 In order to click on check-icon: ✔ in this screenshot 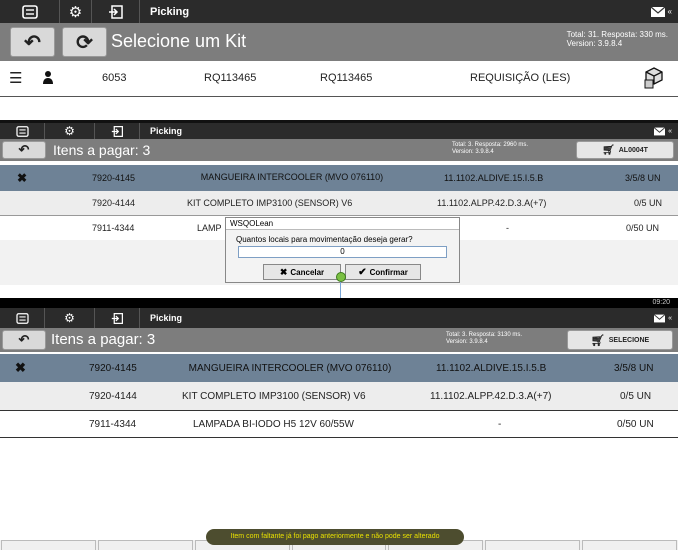, I will do `click(362, 272)`.